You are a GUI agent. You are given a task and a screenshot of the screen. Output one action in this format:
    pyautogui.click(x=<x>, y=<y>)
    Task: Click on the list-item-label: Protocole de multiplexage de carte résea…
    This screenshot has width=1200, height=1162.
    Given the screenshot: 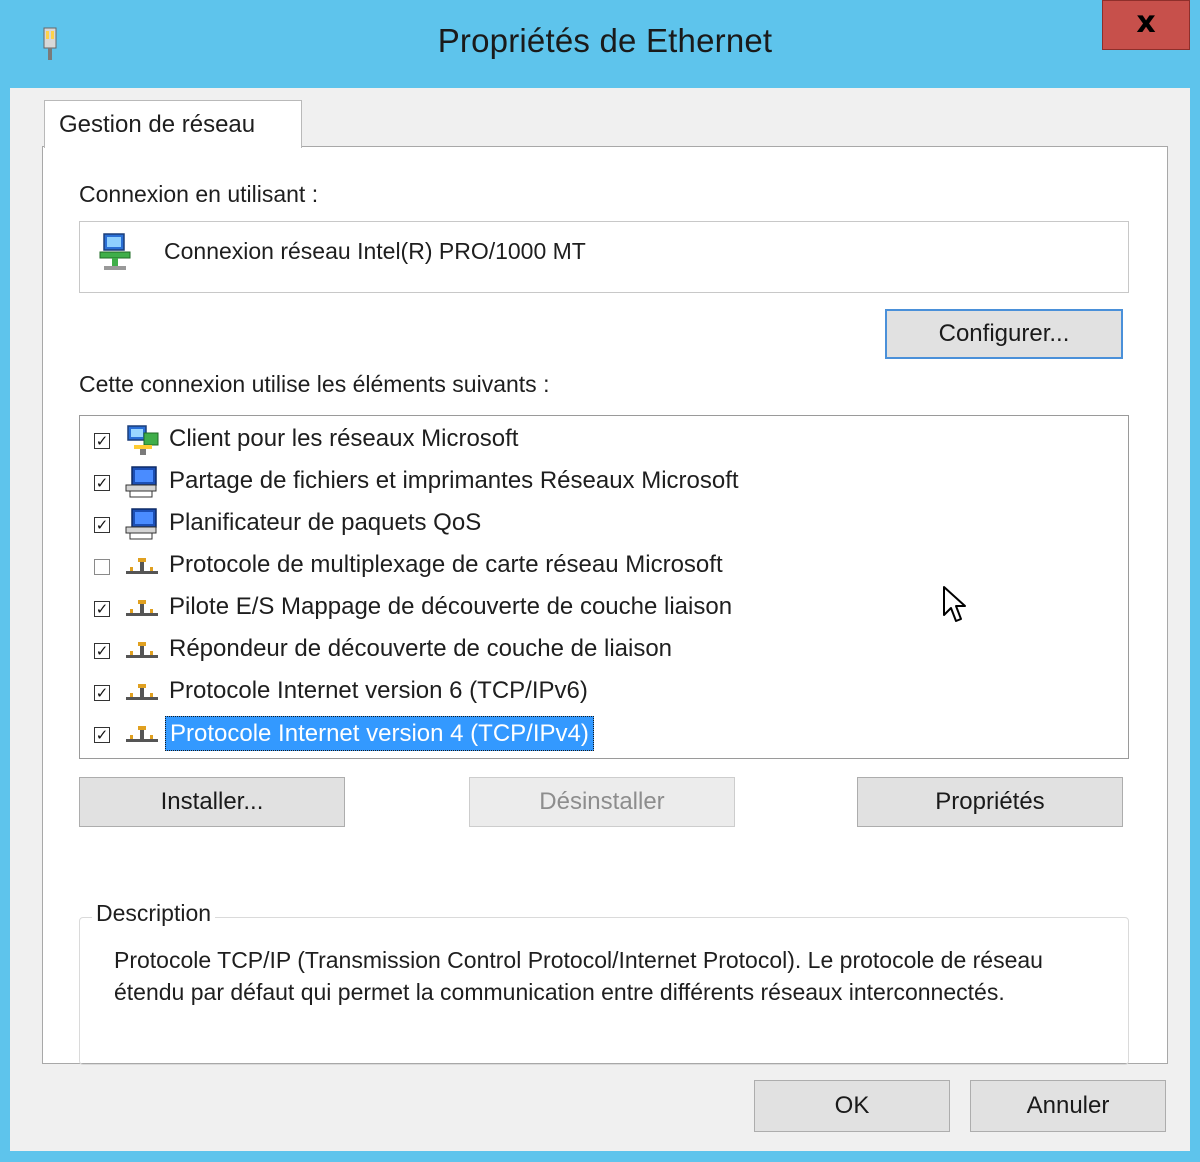 What is the action you would take?
    pyautogui.click(x=446, y=564)
    